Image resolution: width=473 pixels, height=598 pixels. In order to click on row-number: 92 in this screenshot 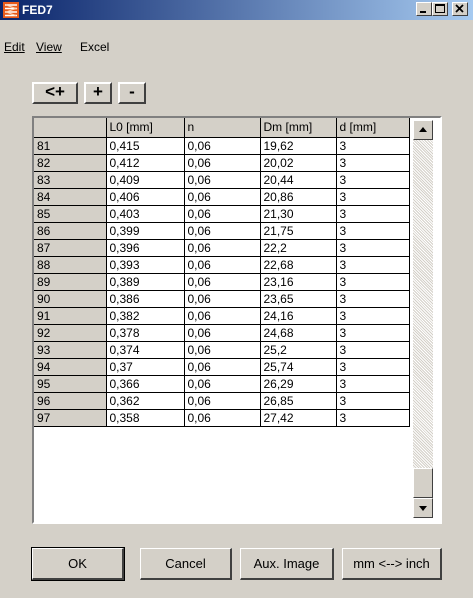, I will do `click(70, 333)`.